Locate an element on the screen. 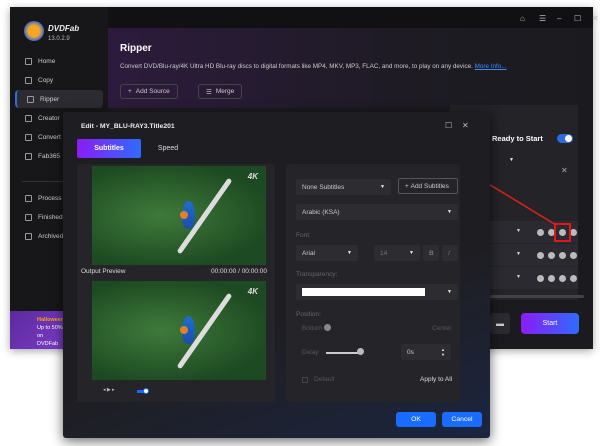 This screenshot has height=446, width=600. dialog-title: Edit - MY_BLU-RAY3.Title201 is located at coordinates (128, 126).